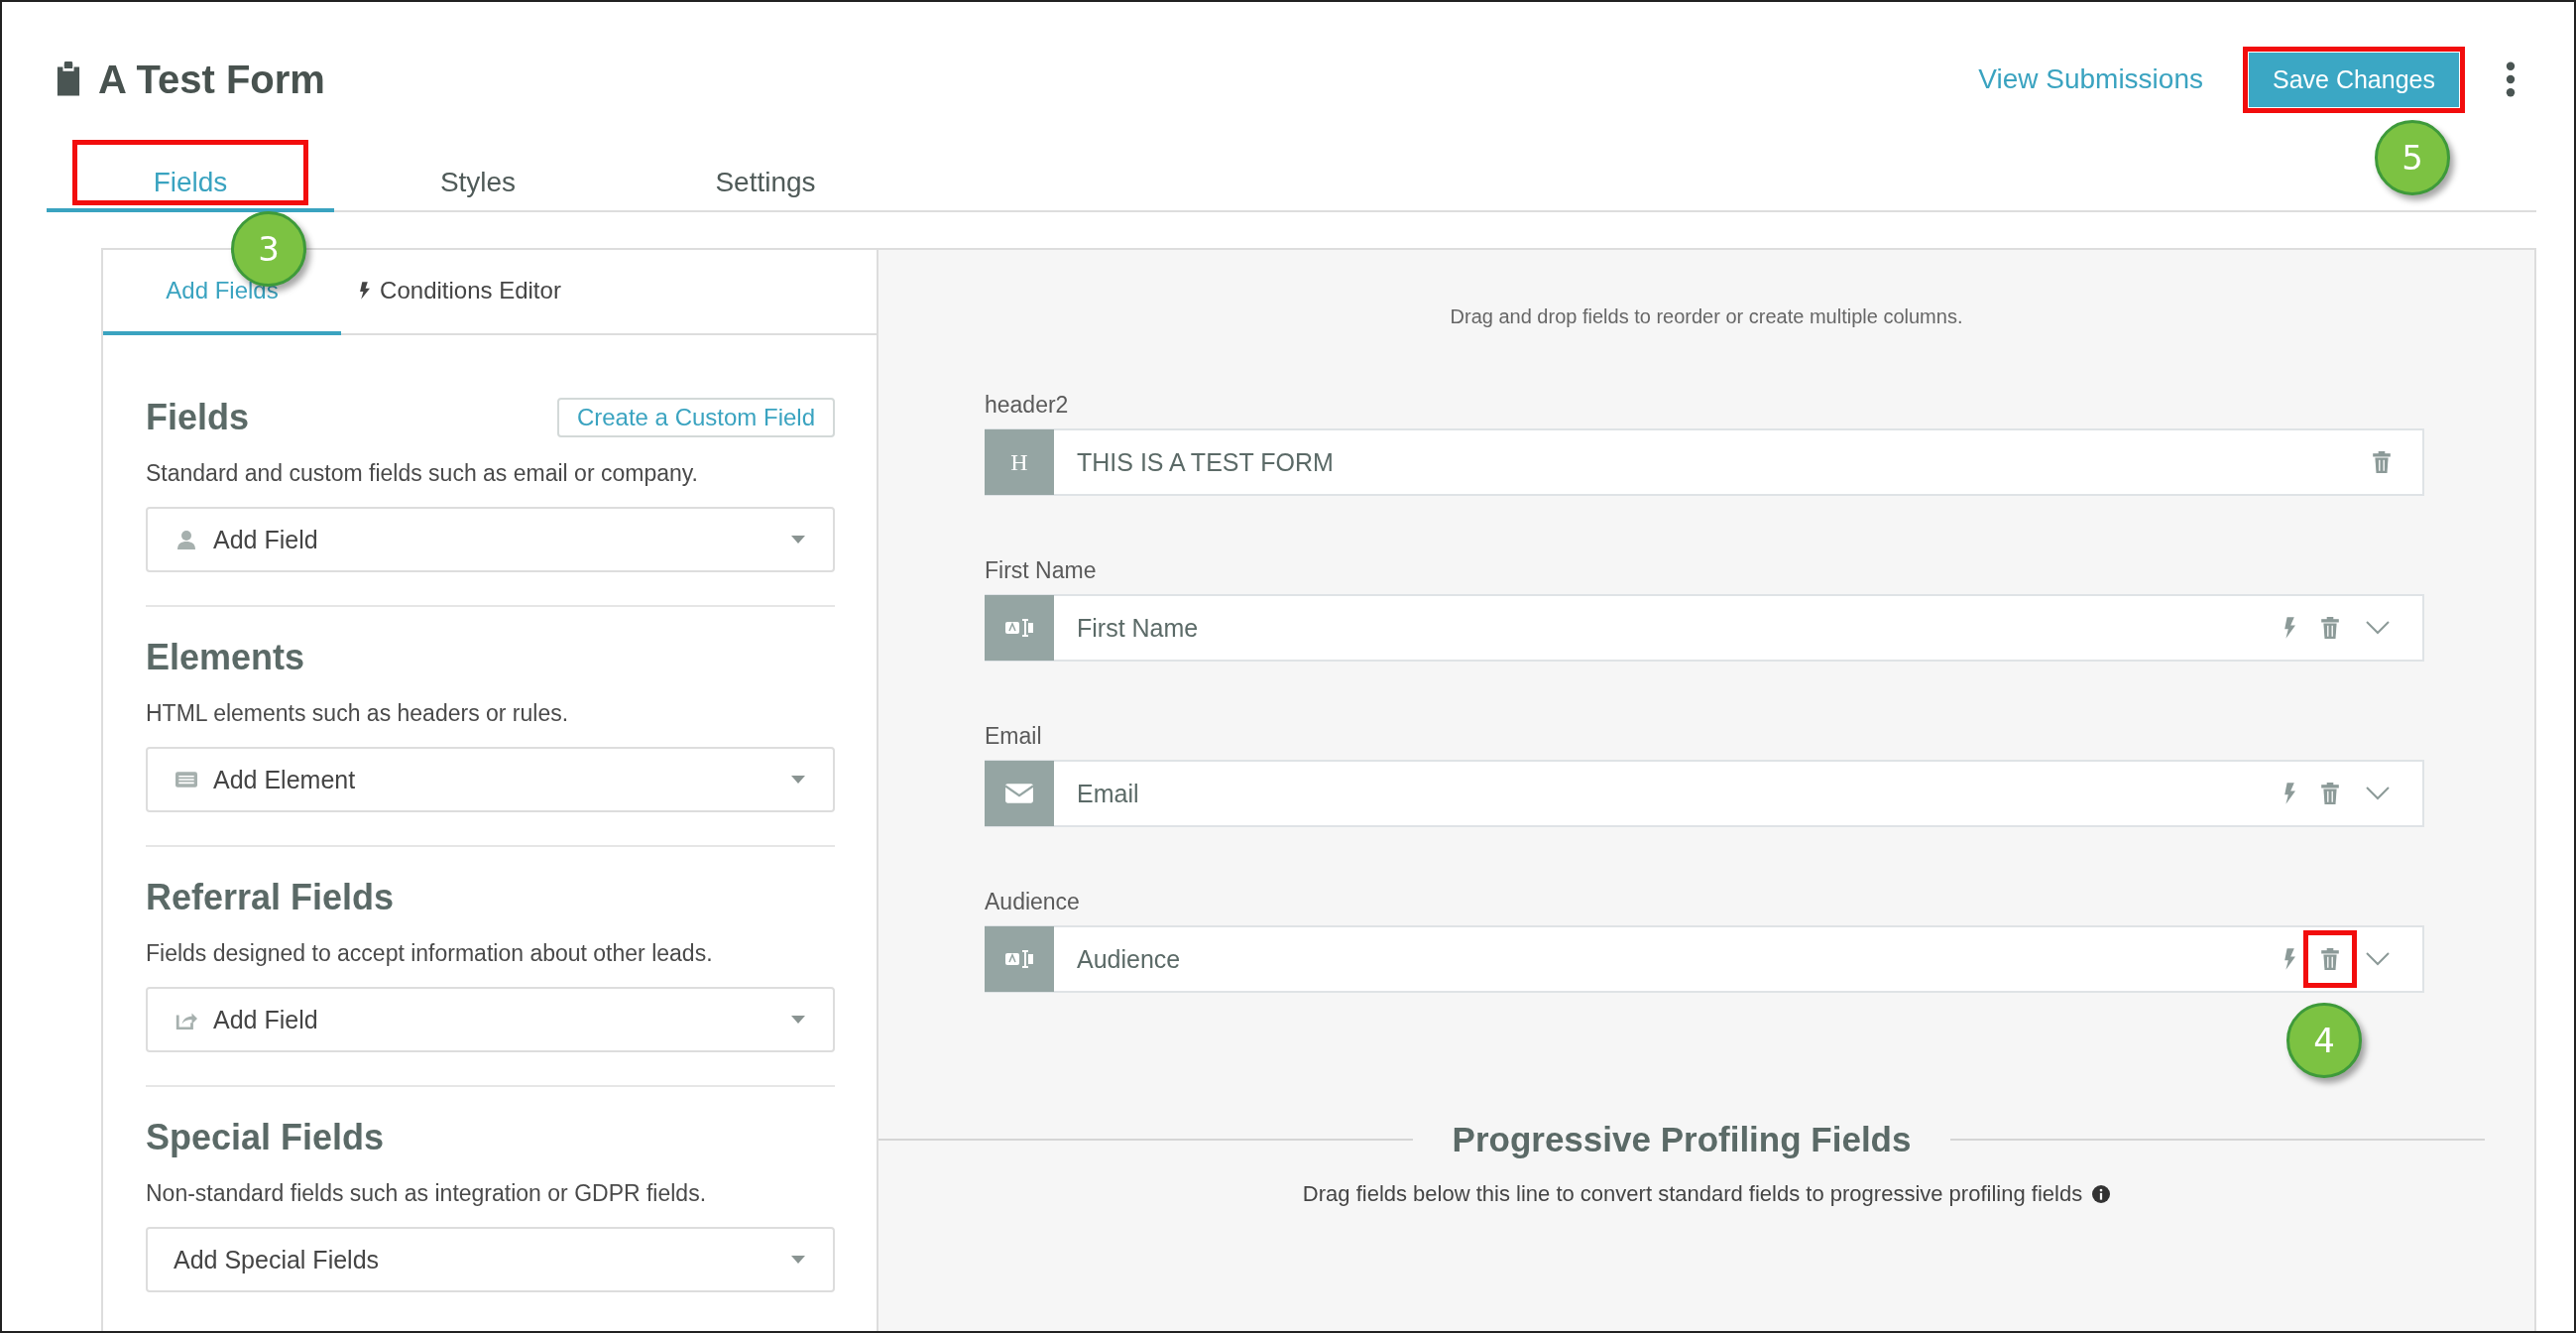 The width and height of the screenshot is (2576, 1333). I want to click on tab: Settings, so click(765, 184).